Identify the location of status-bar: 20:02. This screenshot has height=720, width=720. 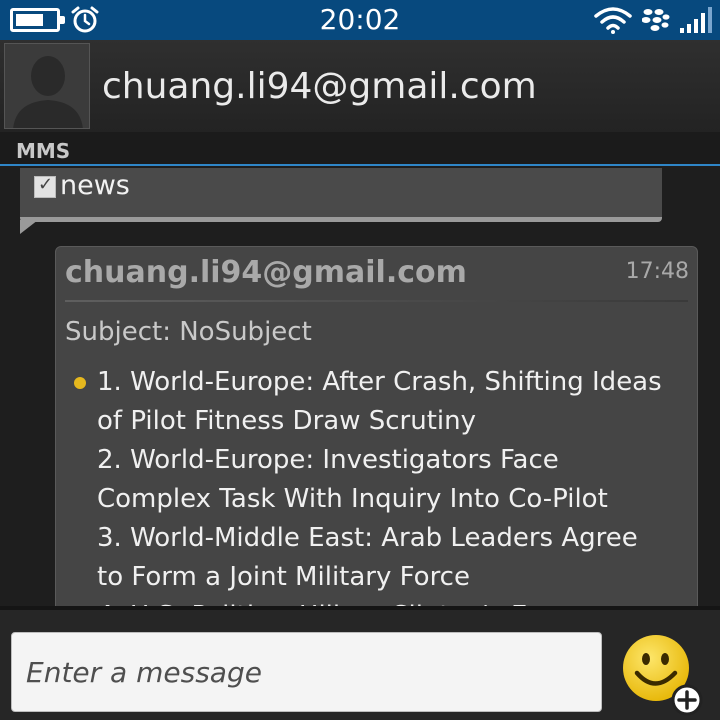
(360, 20).